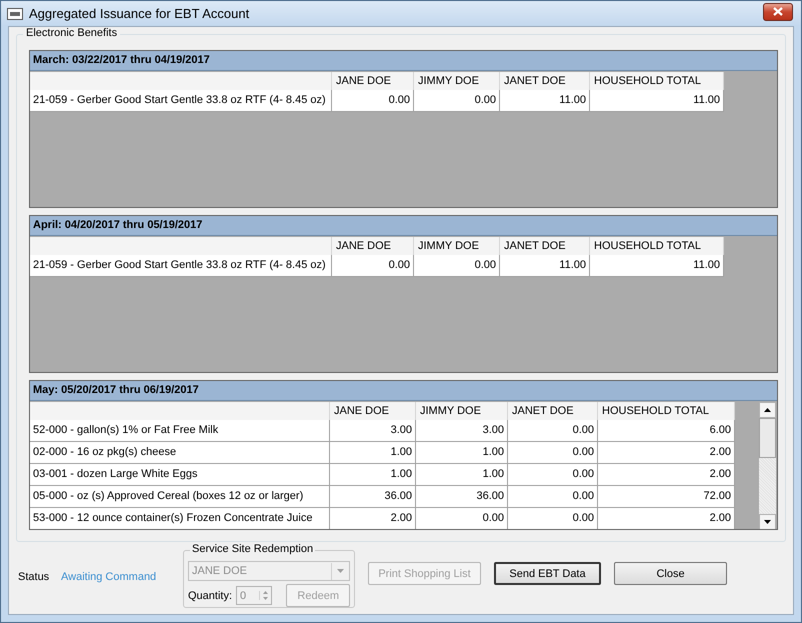 Image resolution: width=802 pixels, height=623 pixels. I want to click on group-title: Service Site Redemption, so click(253, 549).